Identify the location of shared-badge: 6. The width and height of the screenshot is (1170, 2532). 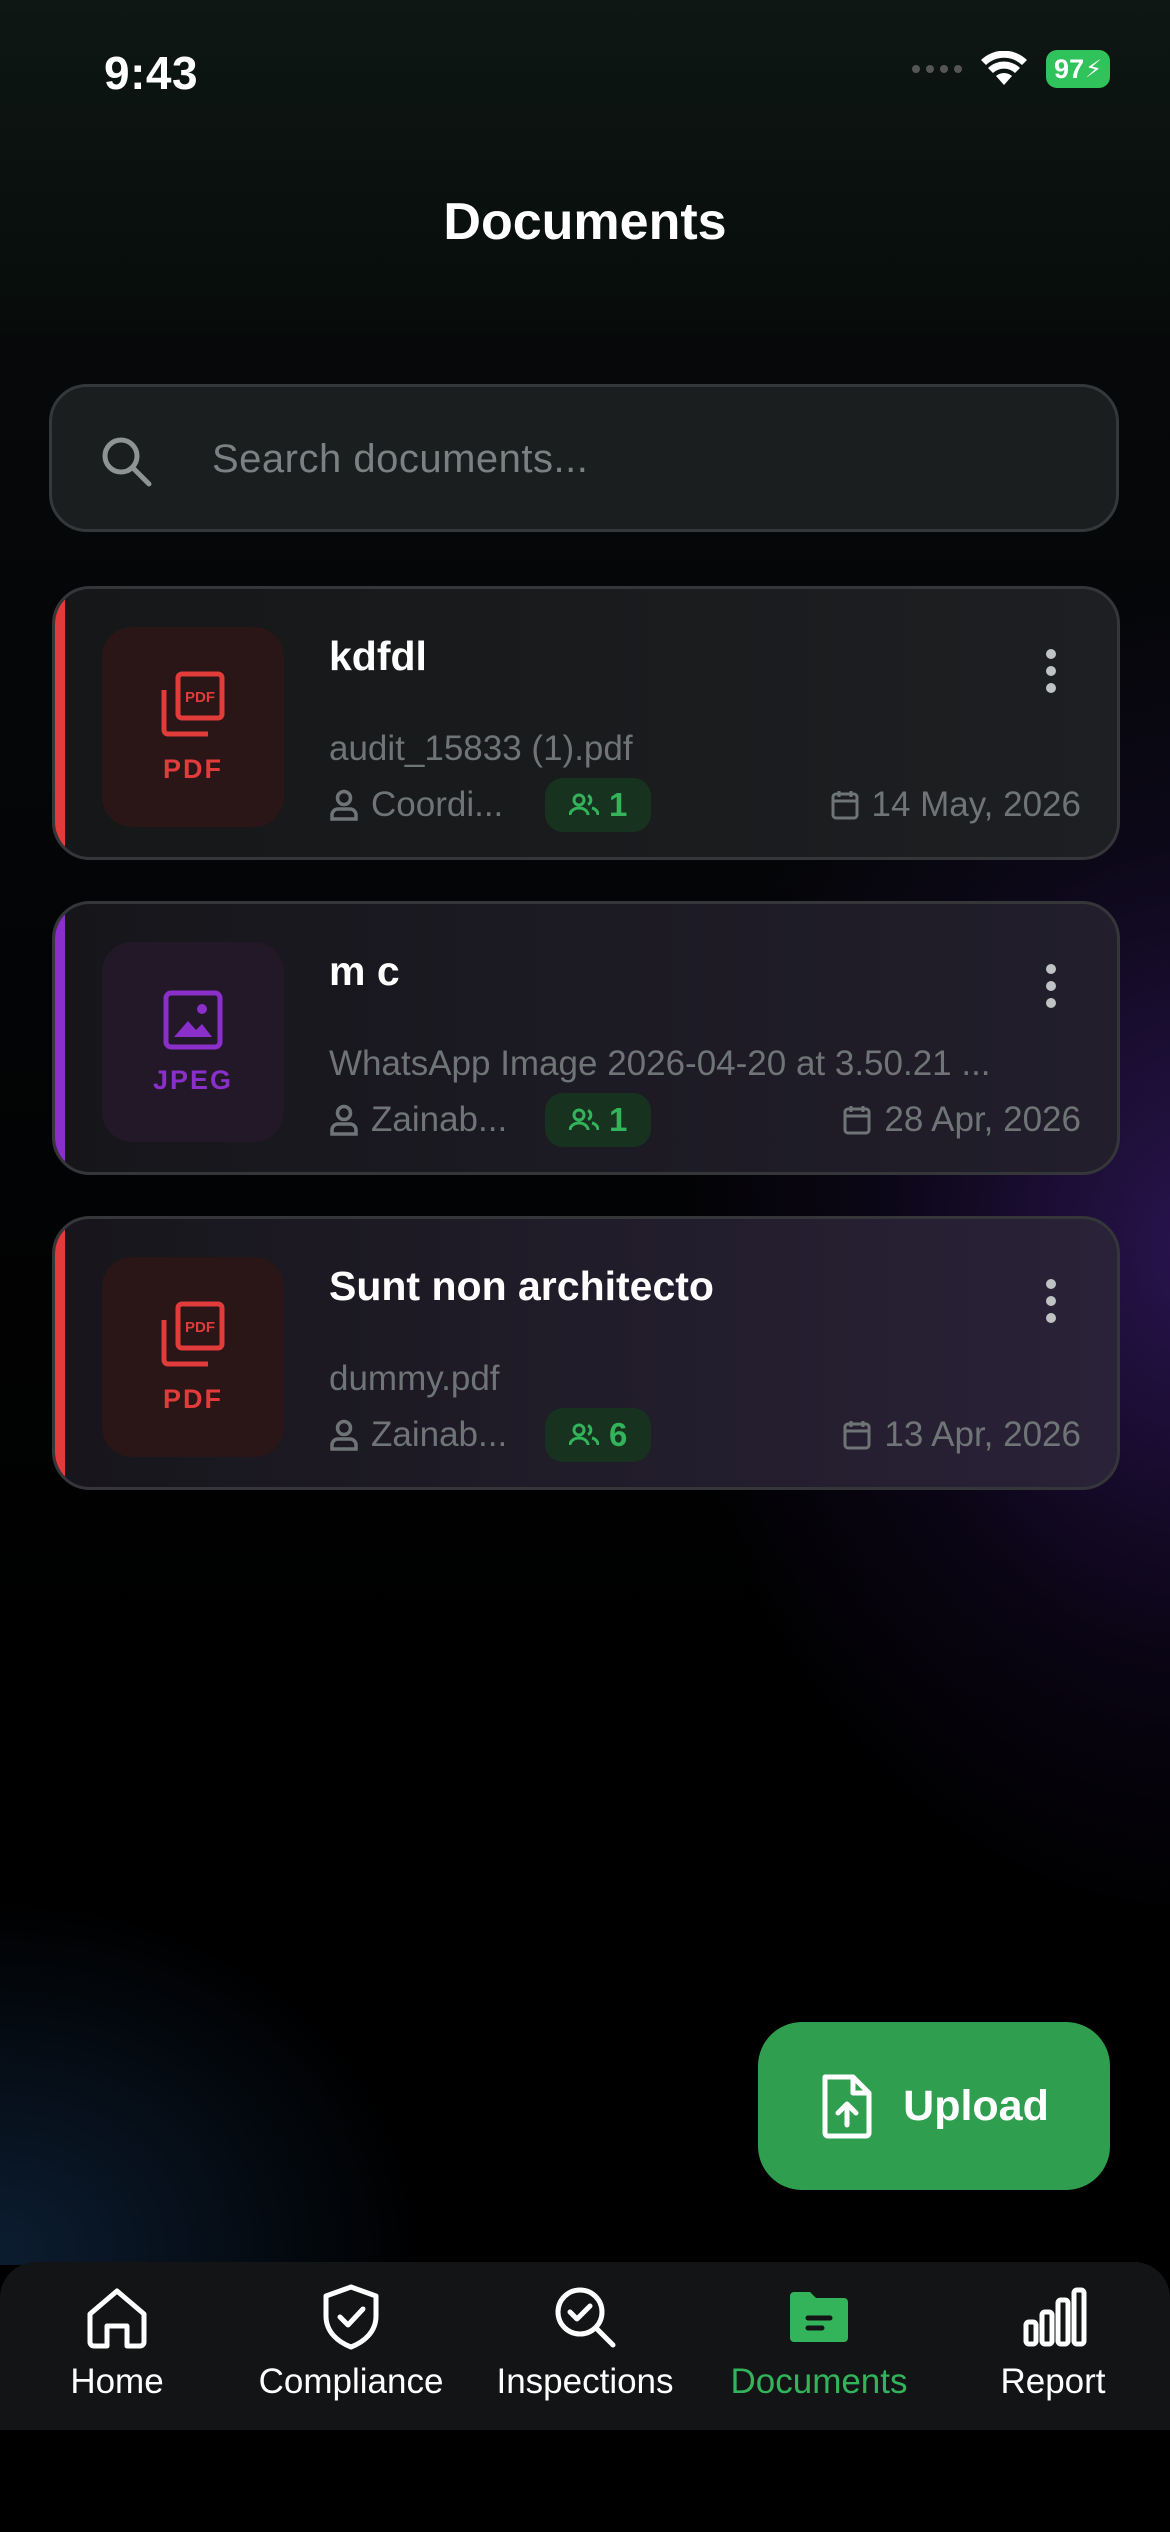
(598, 1435).